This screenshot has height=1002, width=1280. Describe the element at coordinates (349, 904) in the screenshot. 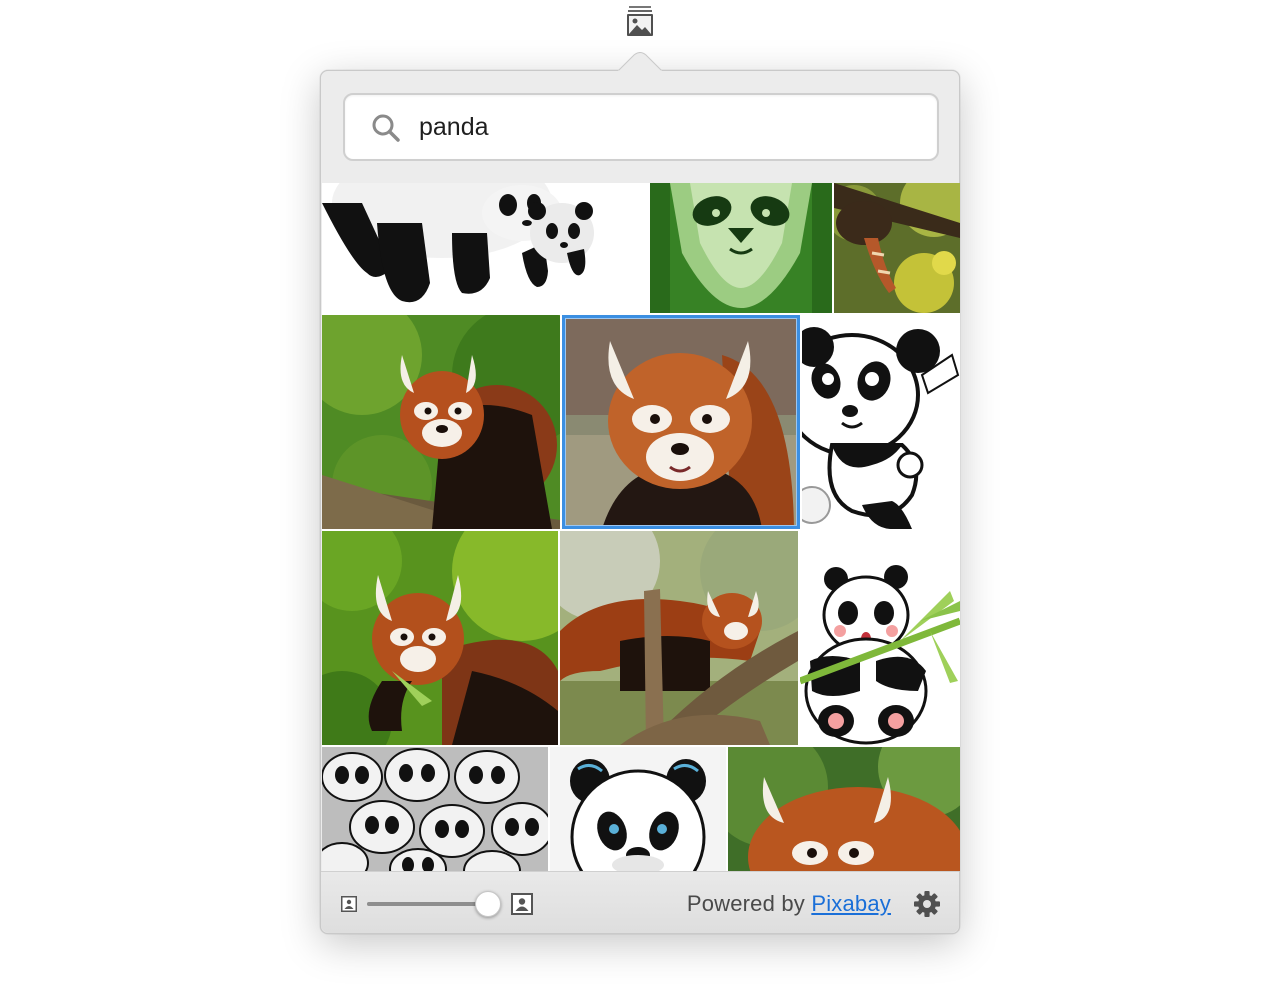

I see `small-thumbnail-icon` at that location.